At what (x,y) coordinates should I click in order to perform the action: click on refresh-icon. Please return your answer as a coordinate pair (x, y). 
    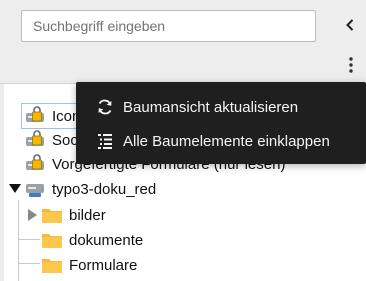
    Looking at the image, I should click on (105, 107).